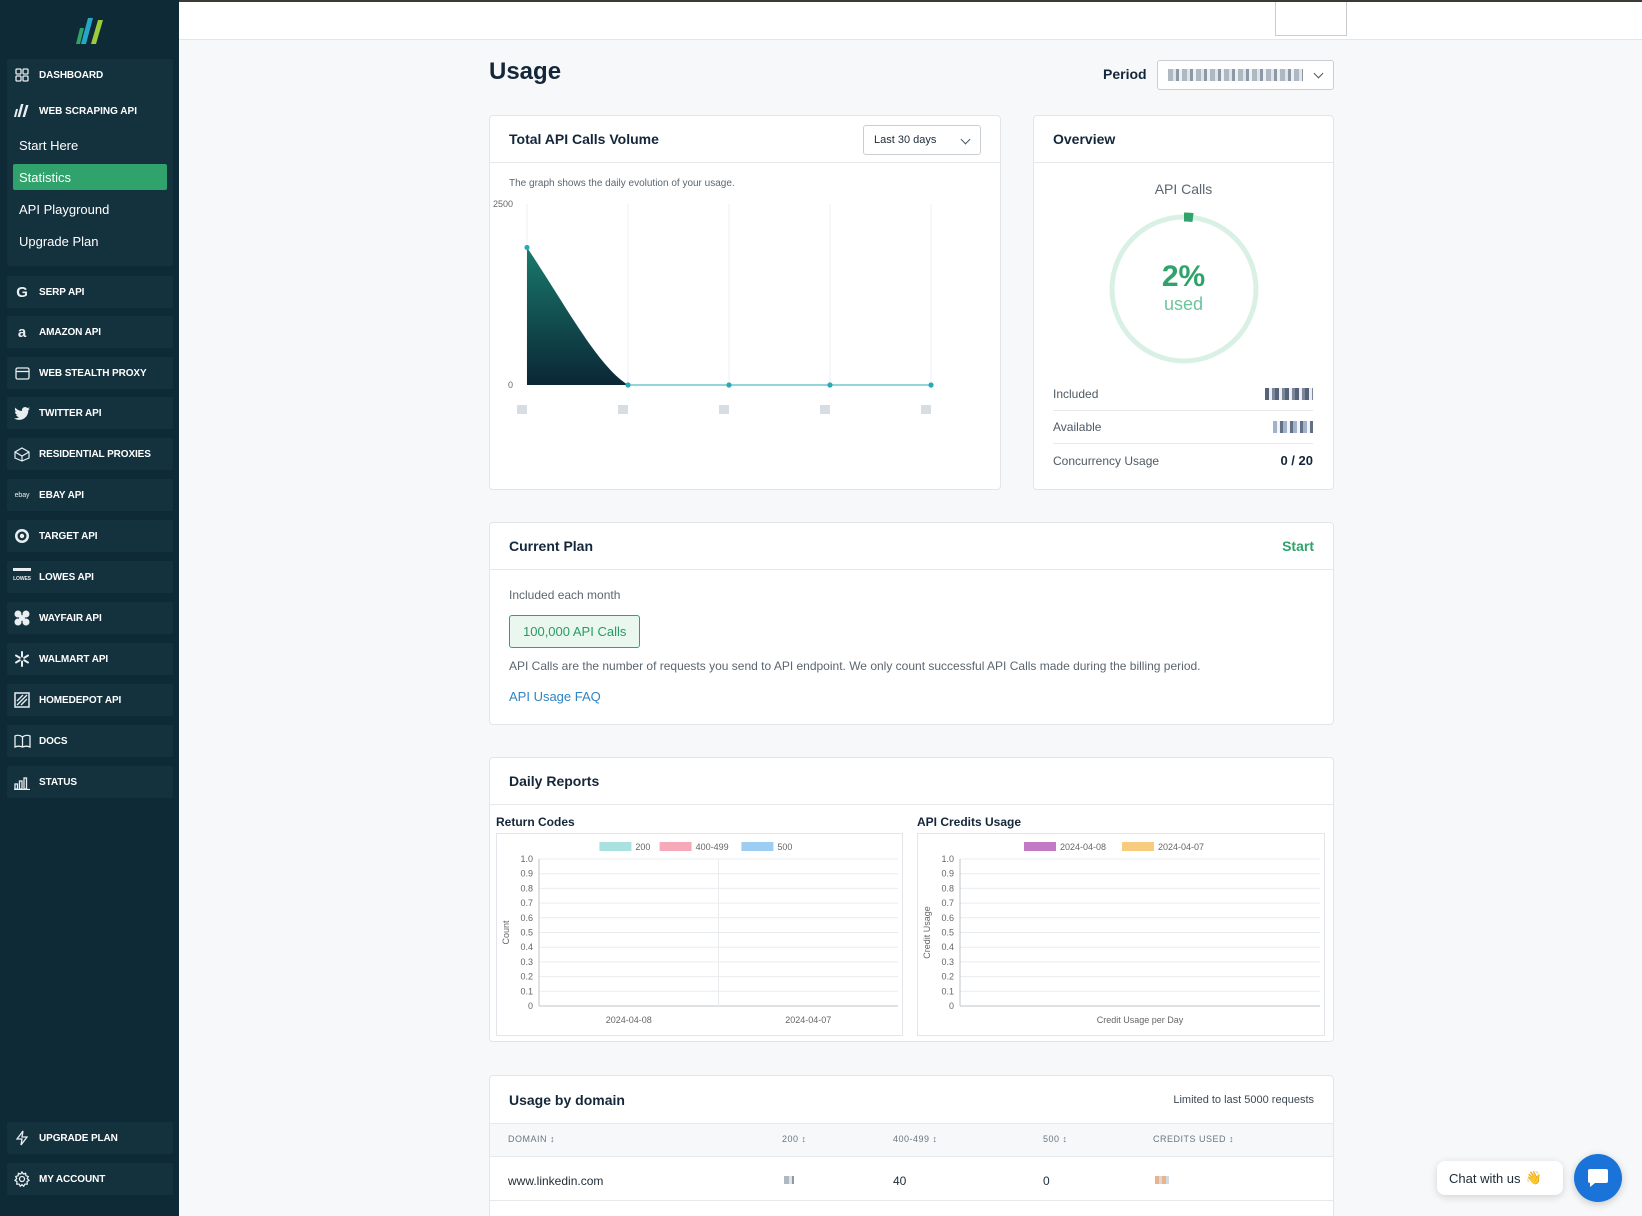 Image resolution: width=1642 pixels, height=1216 pixels. Describe the element at coordinates (900, 1181) in the screenshot. I see `cell-400-499: 40` at that location.